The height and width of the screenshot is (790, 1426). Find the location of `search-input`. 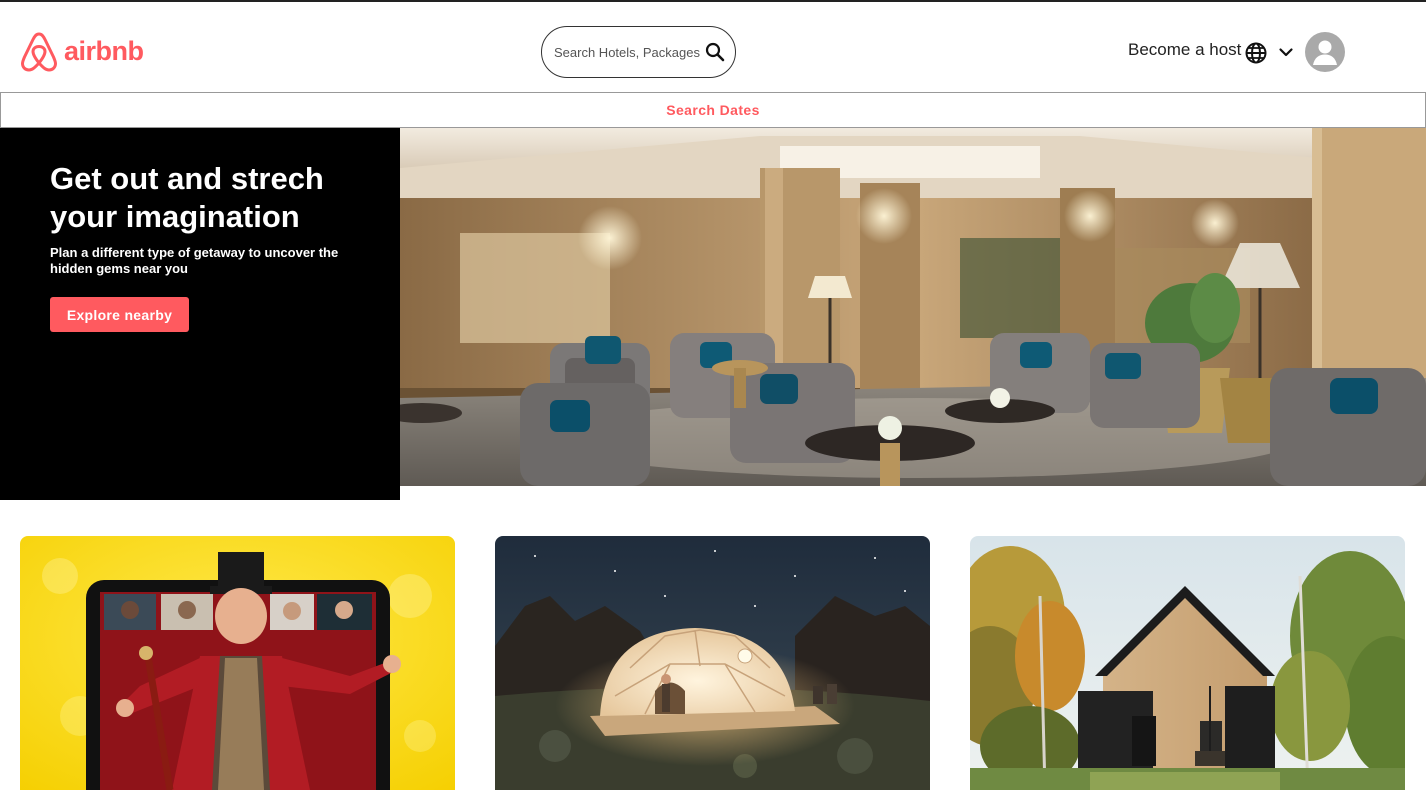

search-input is located at coordinates (627, 52).